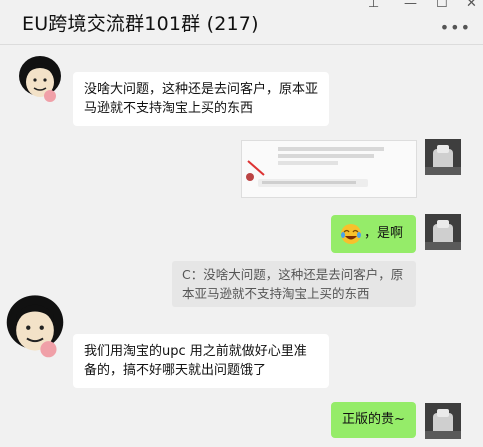 This screenshot has width=483, height=447. Describe the element at coordinates (471, 5) in the screenshot. I see `close-icon: ✕` at that location.